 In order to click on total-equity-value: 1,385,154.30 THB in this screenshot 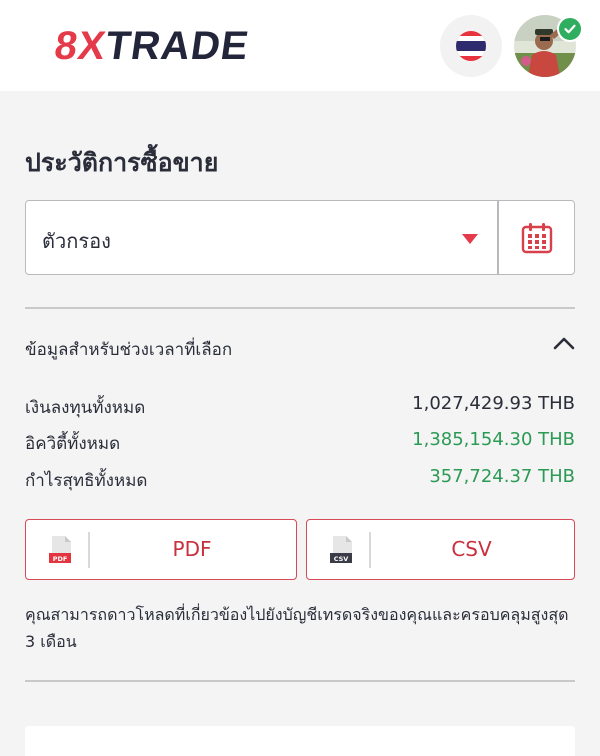, I will do `click(493, 439)`.